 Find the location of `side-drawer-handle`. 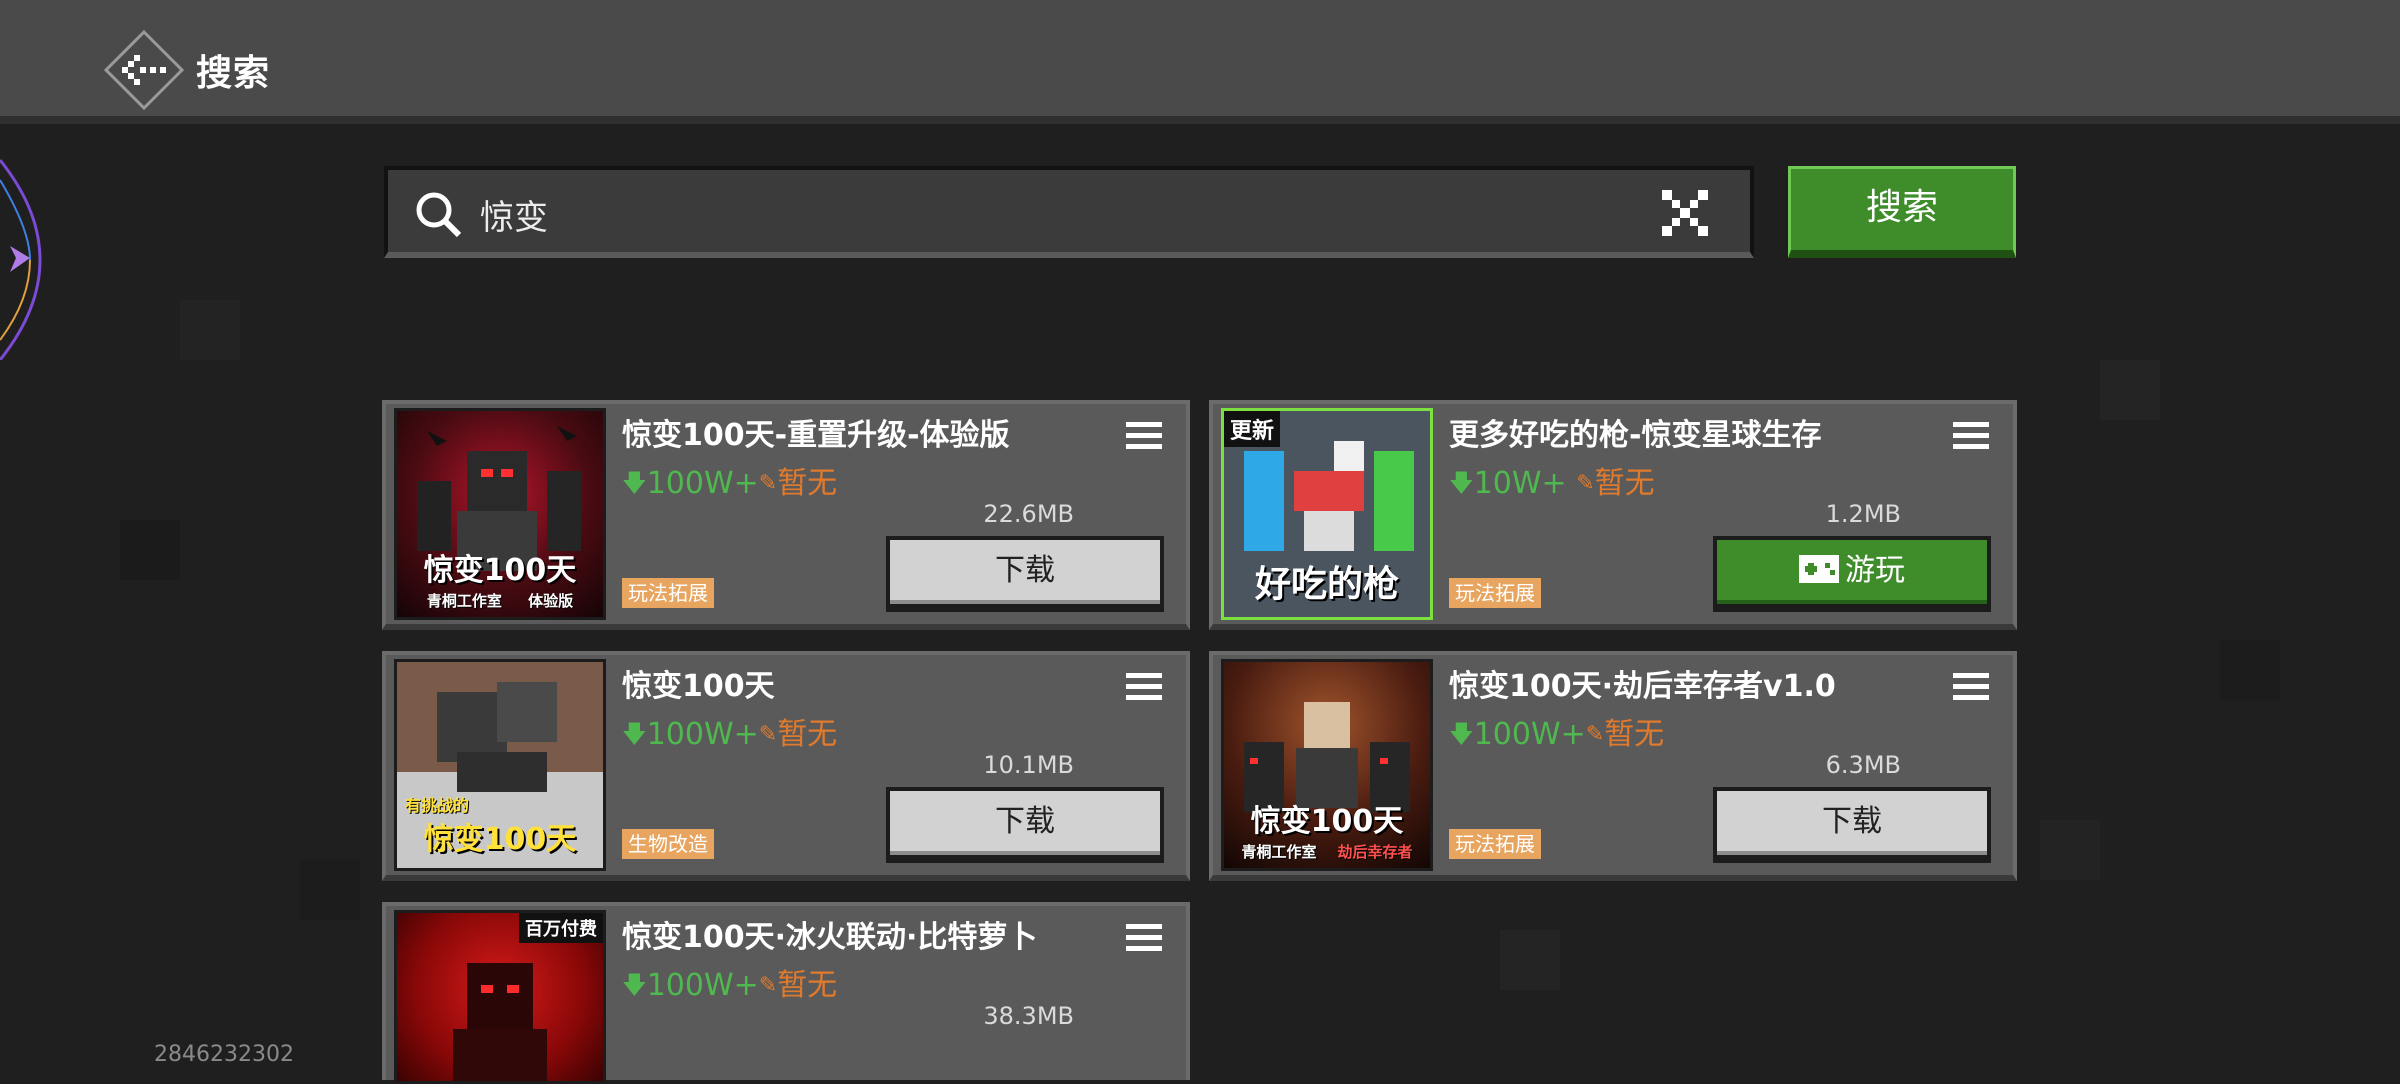

side-drawer-handle is located at coordinates (25, 255).